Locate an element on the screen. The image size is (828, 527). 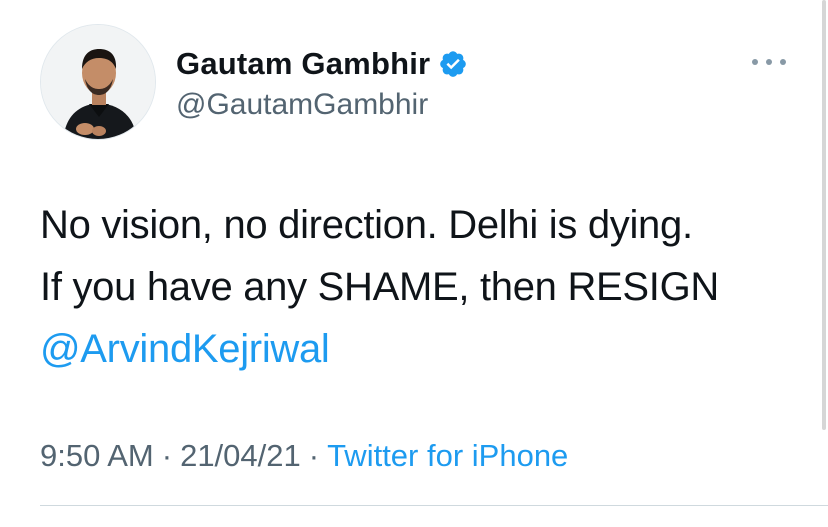
tweet-text-line-2: If you have any SHAME, then RESIGN is located at coordinates (379, 287).